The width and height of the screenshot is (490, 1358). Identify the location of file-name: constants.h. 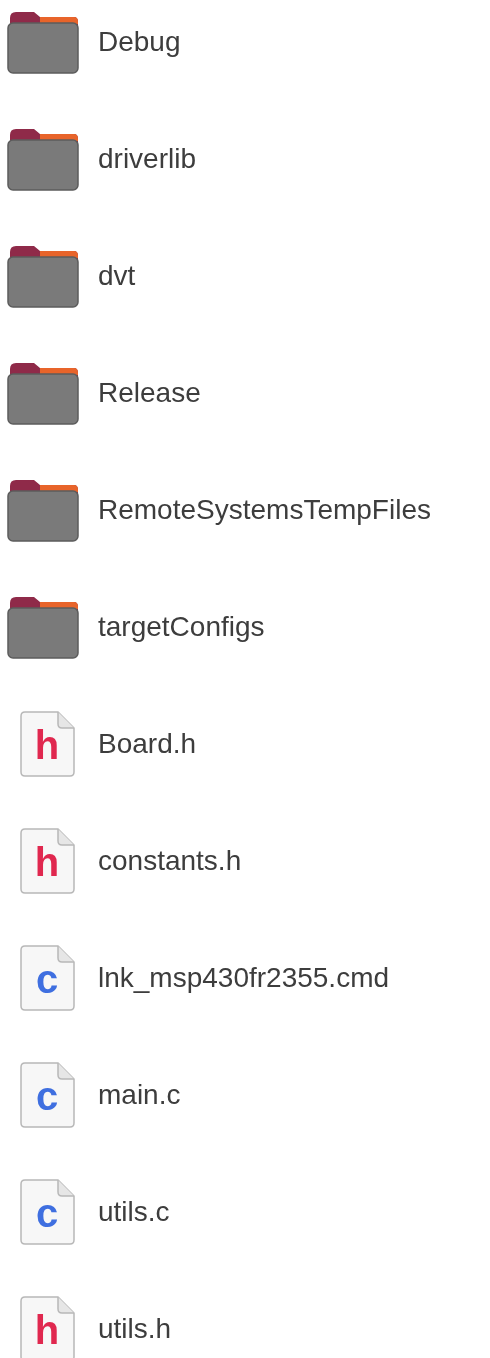
(170, 861).